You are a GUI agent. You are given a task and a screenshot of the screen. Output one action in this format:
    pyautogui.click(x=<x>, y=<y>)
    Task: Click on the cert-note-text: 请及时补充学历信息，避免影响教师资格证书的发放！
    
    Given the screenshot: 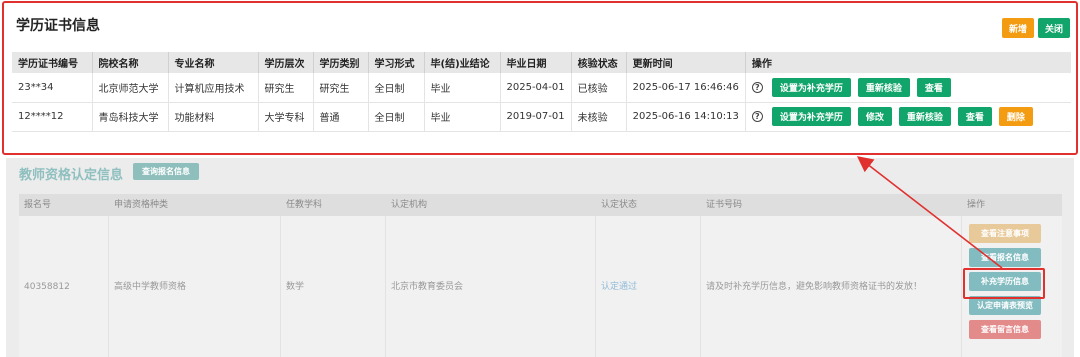 What is the action you would take?
    pyautogui.click(x=814, y=286)
    